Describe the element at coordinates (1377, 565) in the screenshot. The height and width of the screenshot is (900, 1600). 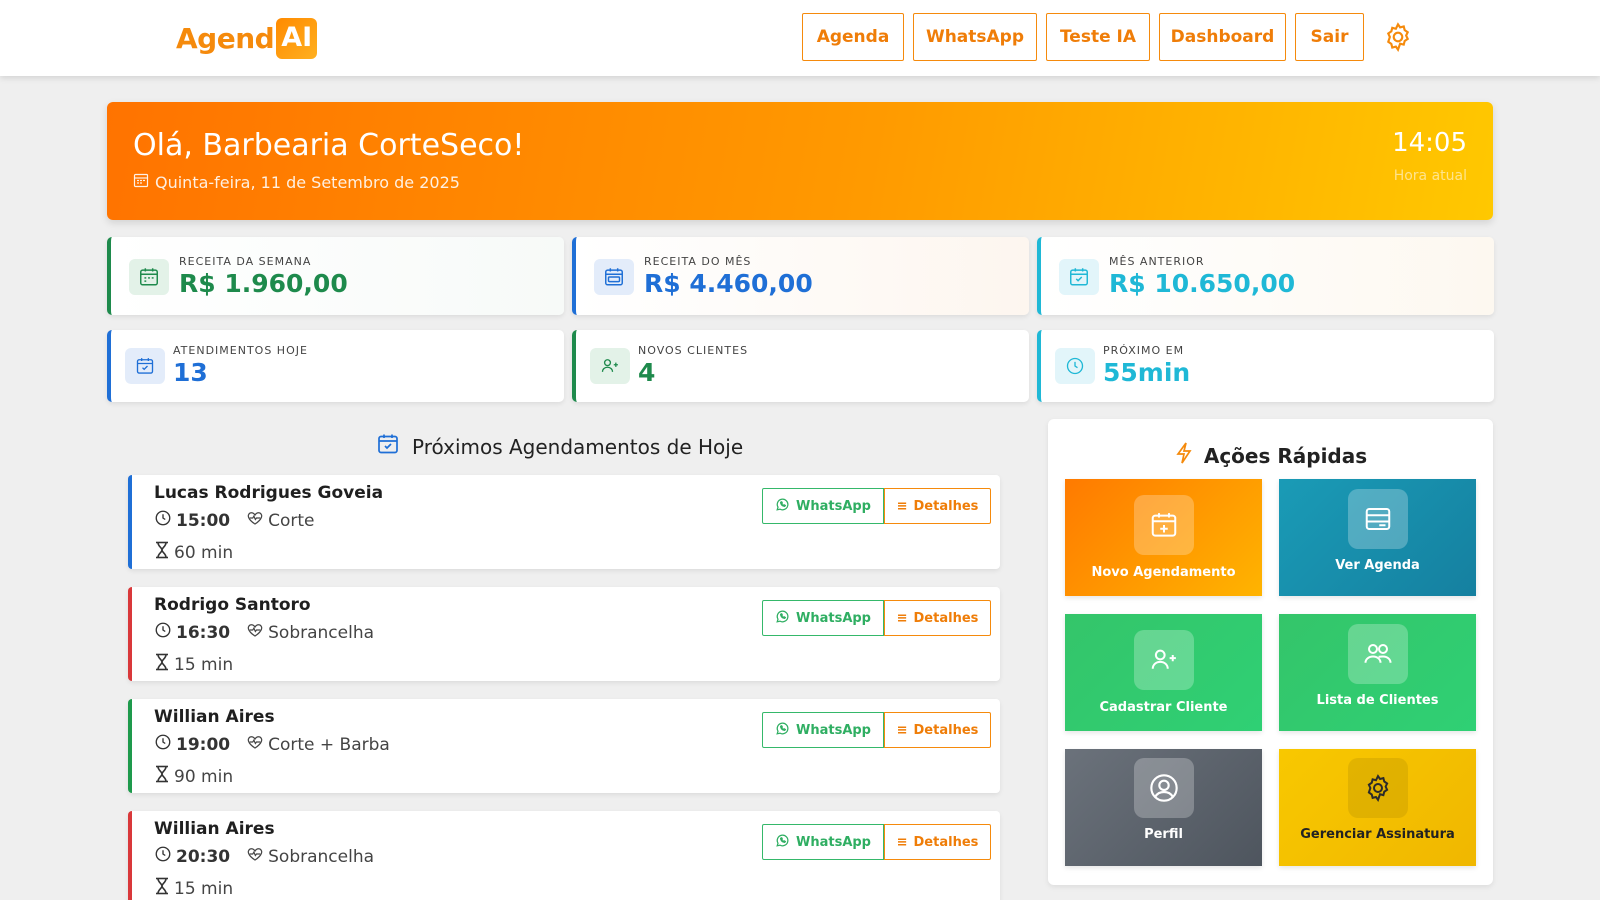
I see `quick-action-label: Ver Agenda` at that location.